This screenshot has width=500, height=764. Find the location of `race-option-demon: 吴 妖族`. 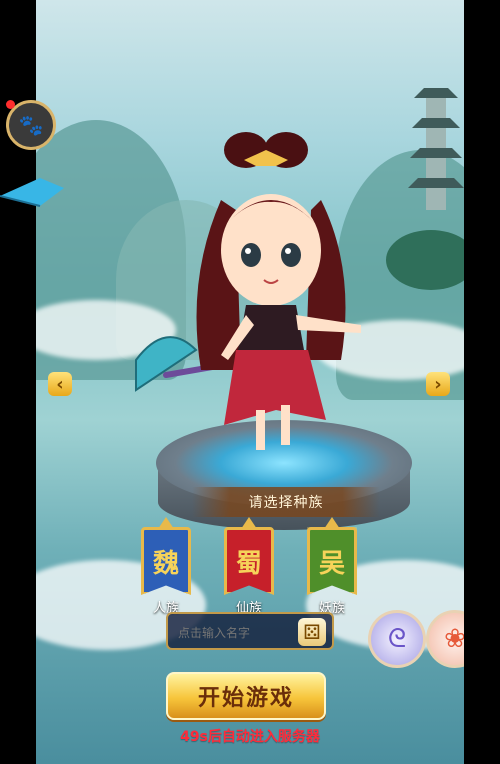

race-option-demon: 吴 妖族 is located at coordinates (332, 566).